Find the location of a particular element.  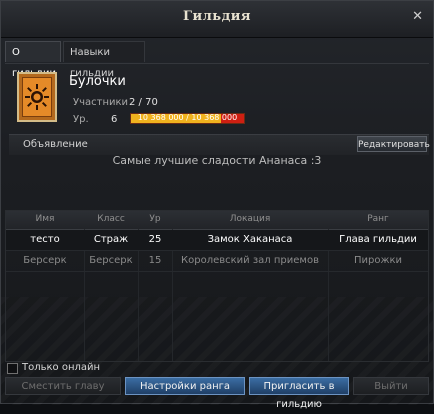

members-value: 2 / 70 is located at coordinates (143, 102).